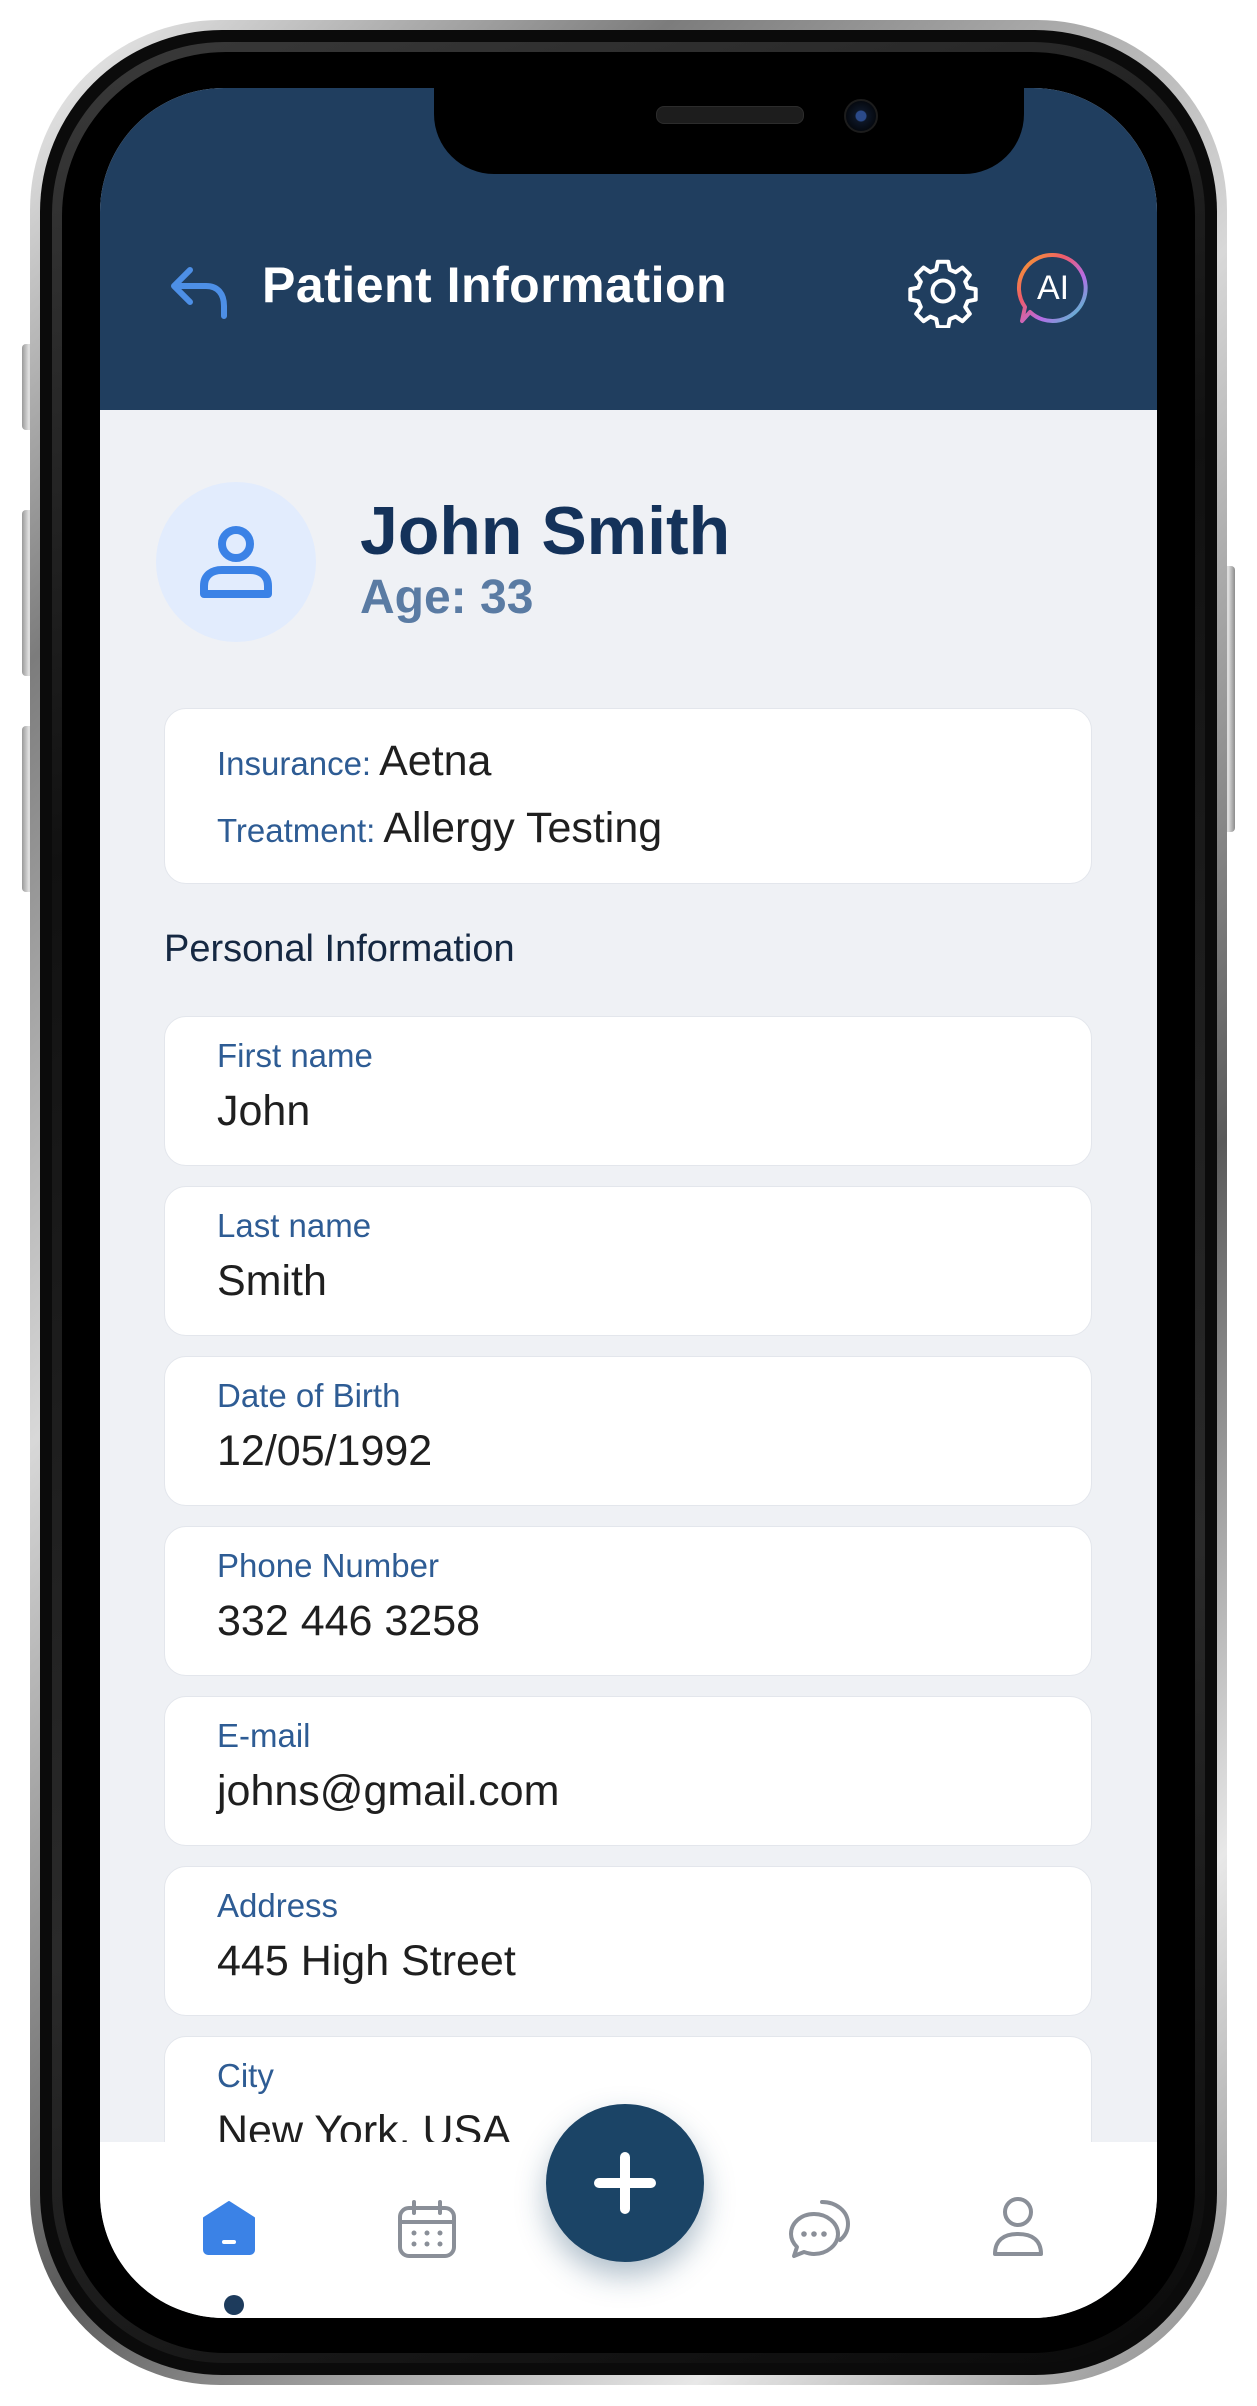 This screenshot has width=1257, height=2406. I want to click on plus-icon, so click(625, 2183).